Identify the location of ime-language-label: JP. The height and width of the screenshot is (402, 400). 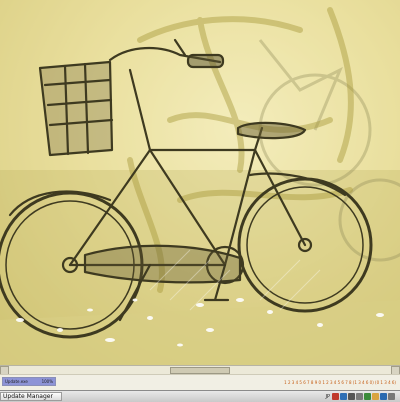
(328, 397).